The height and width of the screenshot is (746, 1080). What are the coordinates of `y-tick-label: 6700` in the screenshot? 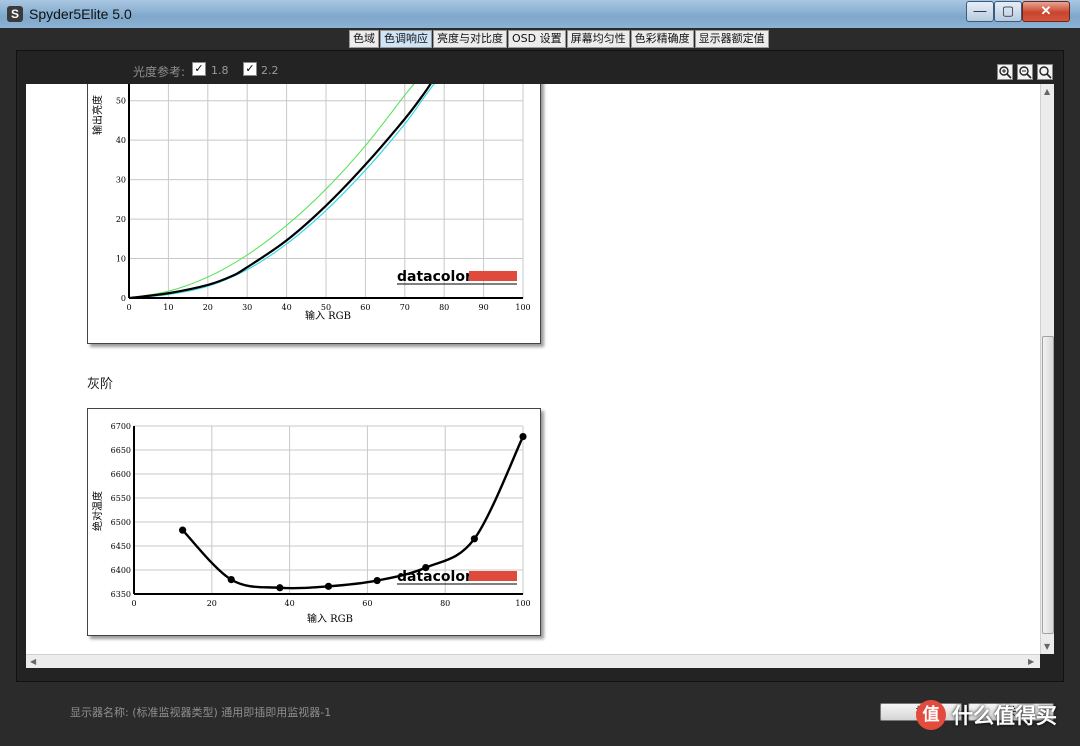 It's located at (121, 426).